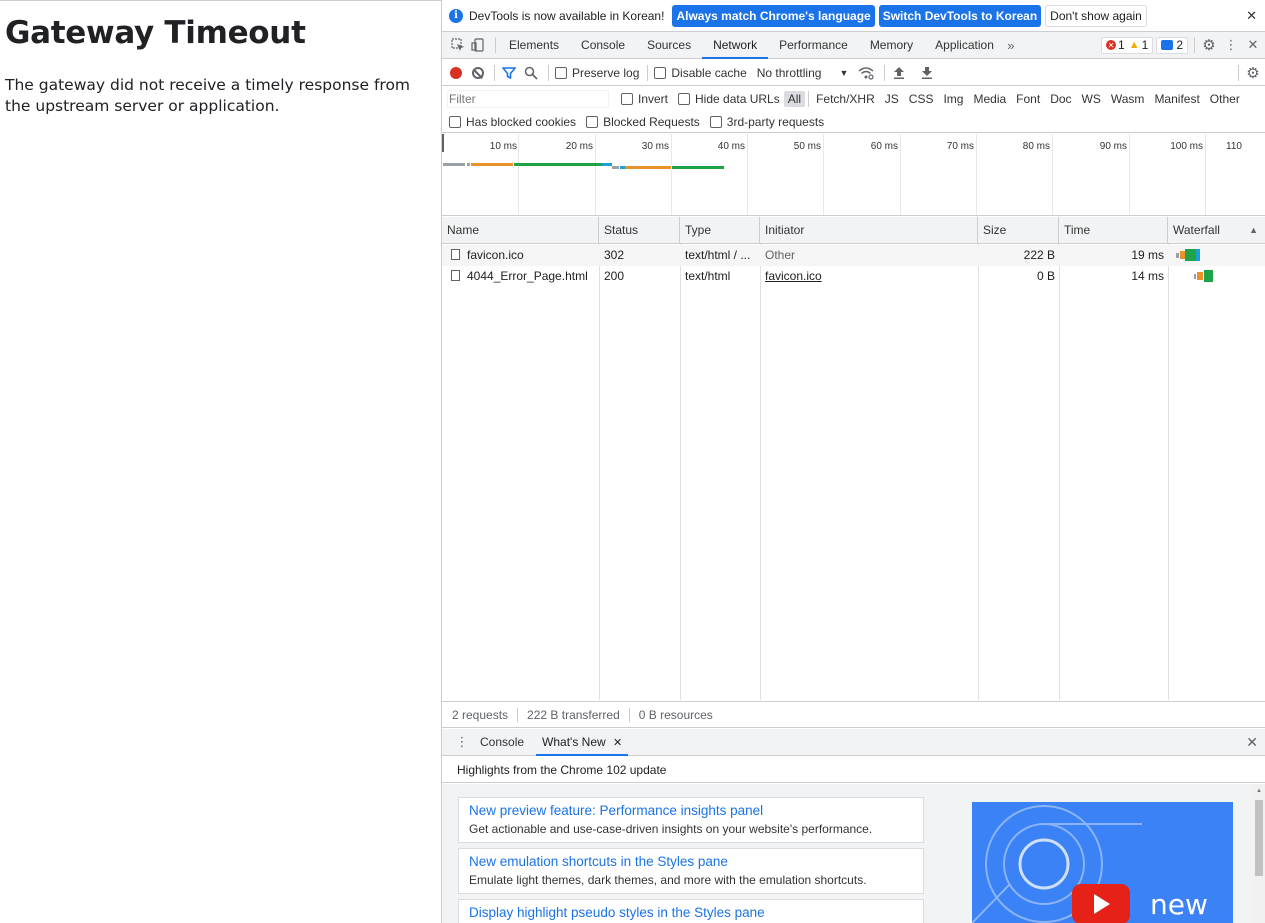  Describe the element at coordinates (462, 742) in the screenshot. I see `drawer-menu-icon: ⋮` at that location.